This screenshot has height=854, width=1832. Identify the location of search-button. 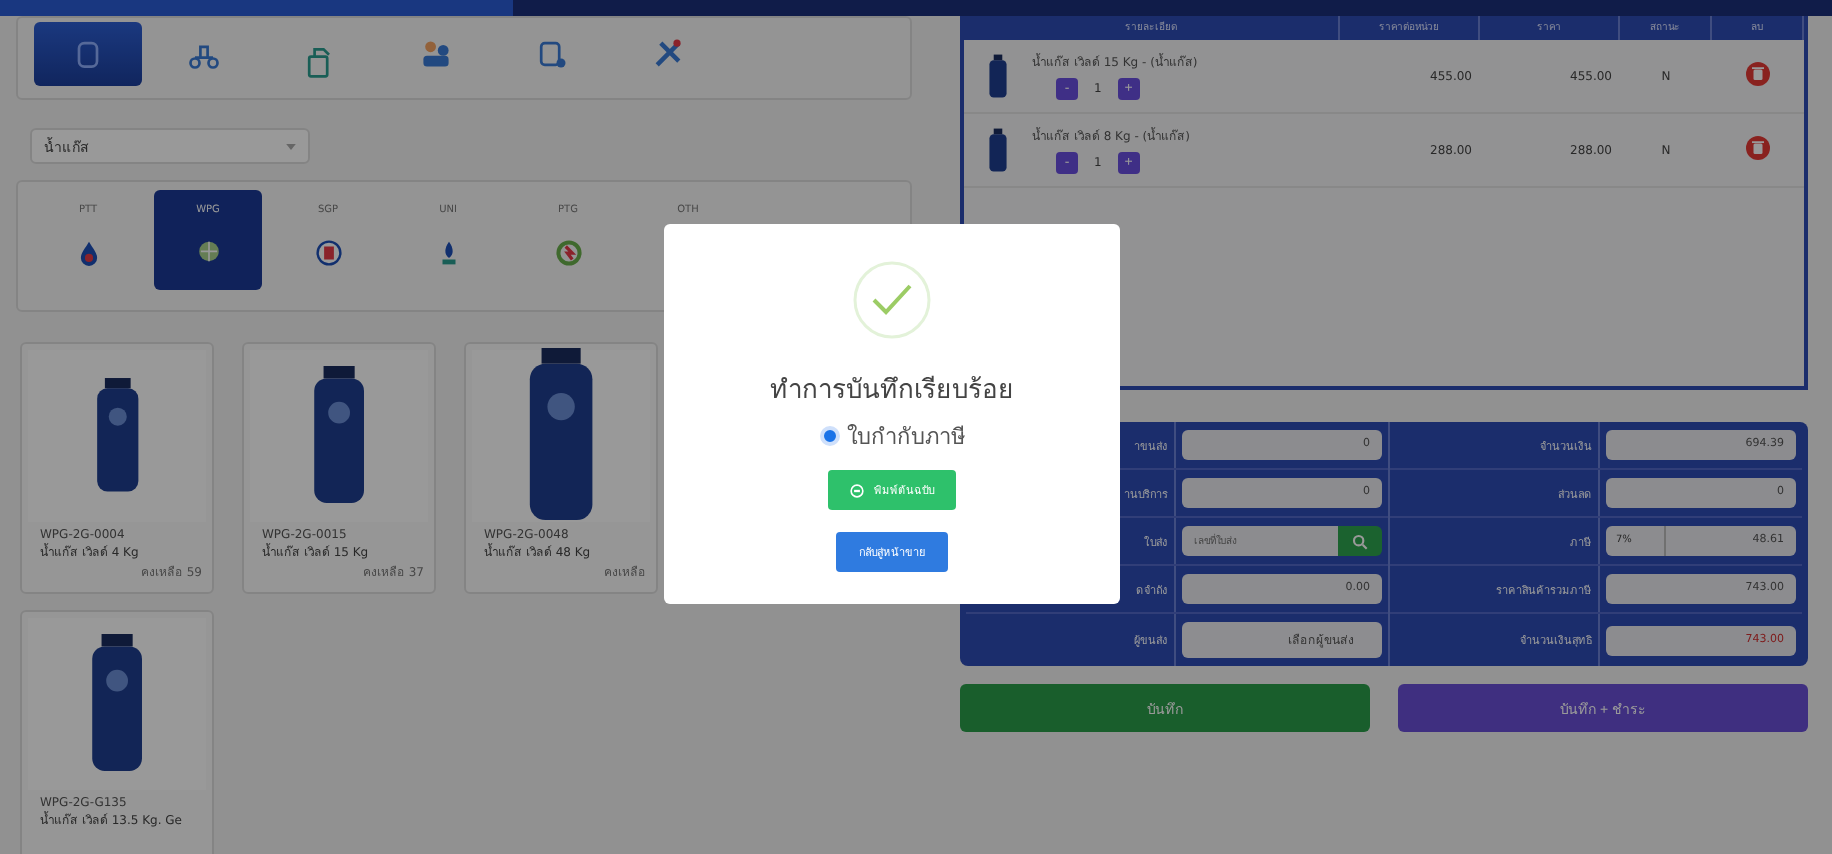
(1360, 541).